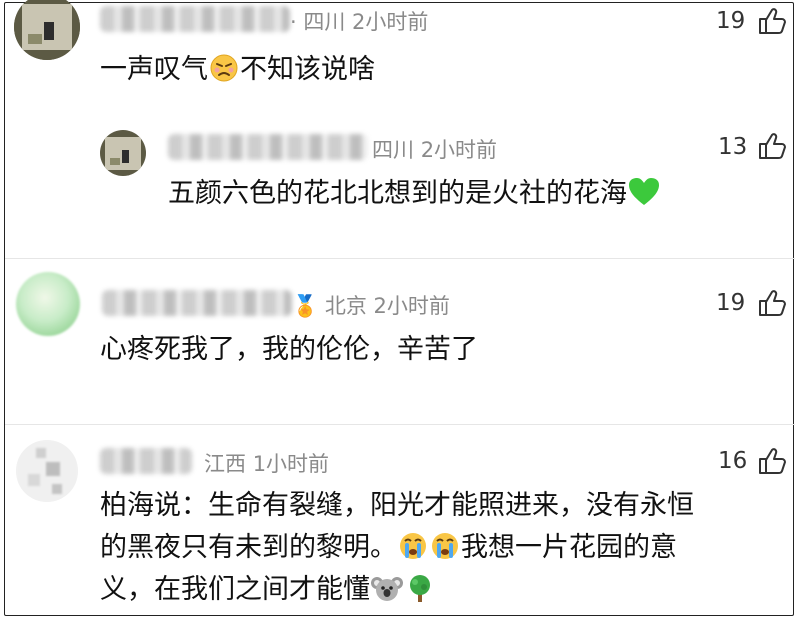 The width and height of the screenshot is (800, 621). I want to click on green-heart-icon, so click(644, 198).